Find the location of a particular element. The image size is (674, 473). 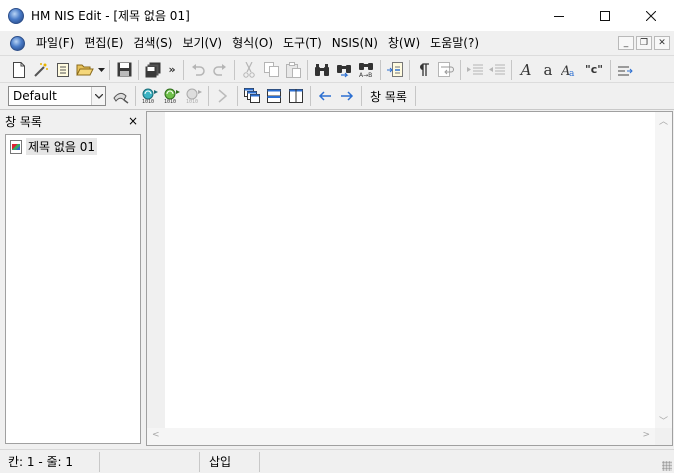

quote-c-glyph: "c" is located at coordinates (594, 69).